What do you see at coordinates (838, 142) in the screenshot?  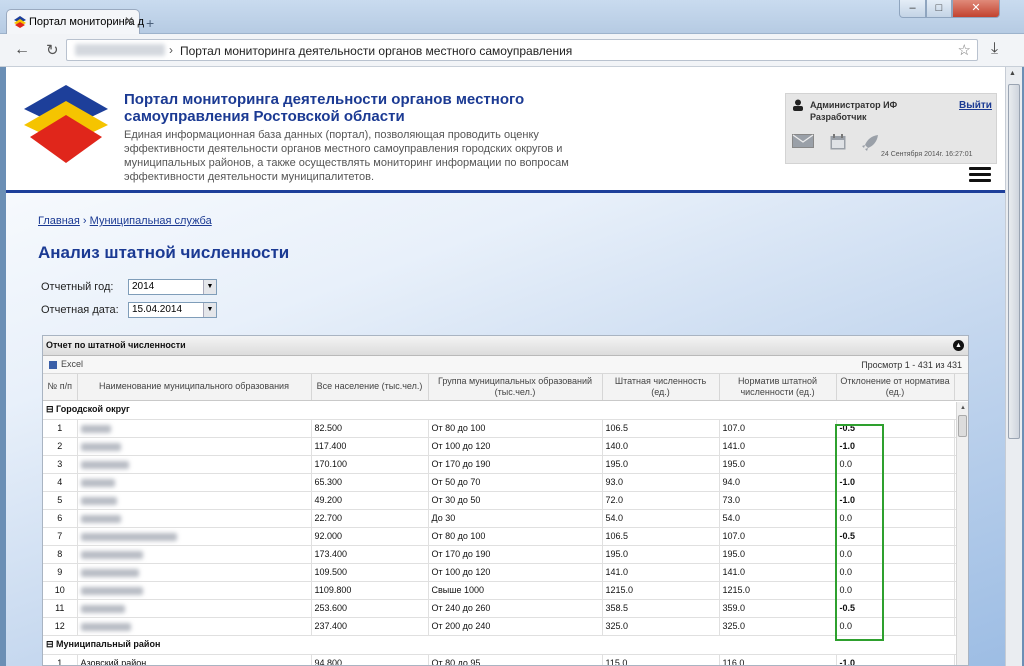 I see `calendar-icon` at bounding box center [838, 142].